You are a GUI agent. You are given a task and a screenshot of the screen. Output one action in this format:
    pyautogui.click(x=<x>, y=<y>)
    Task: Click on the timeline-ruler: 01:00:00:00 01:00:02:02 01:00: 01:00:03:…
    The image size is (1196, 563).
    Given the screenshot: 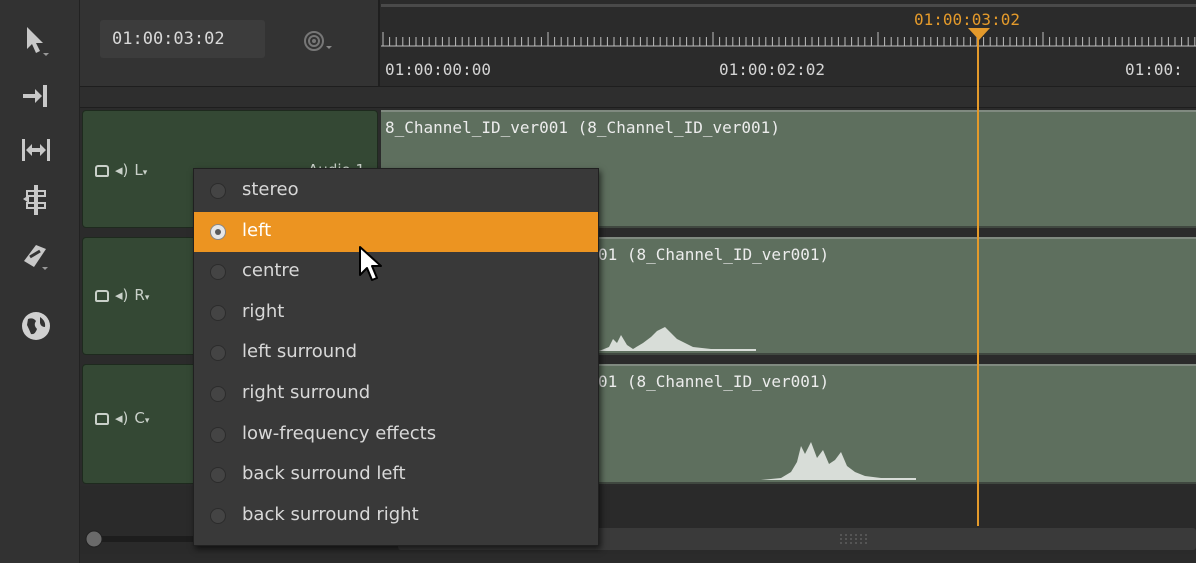 What is the action you would take?
    pyautogui.click(x=788, y=43)
    